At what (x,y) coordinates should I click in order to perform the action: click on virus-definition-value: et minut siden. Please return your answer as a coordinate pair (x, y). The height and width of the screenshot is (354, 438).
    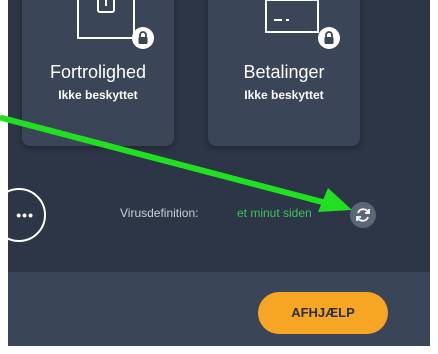
    Looking at the image, I should click on (274, 213).